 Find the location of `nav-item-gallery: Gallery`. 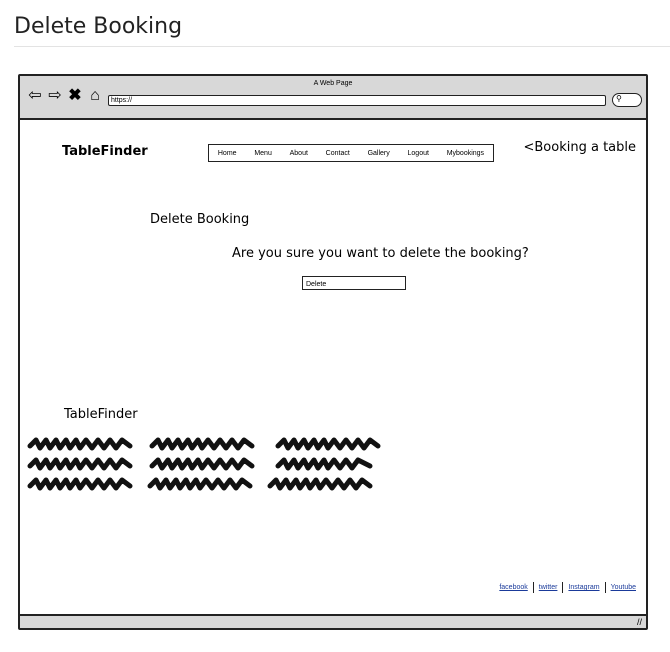

nav-item-gallery: Gallery is located at coordinates (379, 153).